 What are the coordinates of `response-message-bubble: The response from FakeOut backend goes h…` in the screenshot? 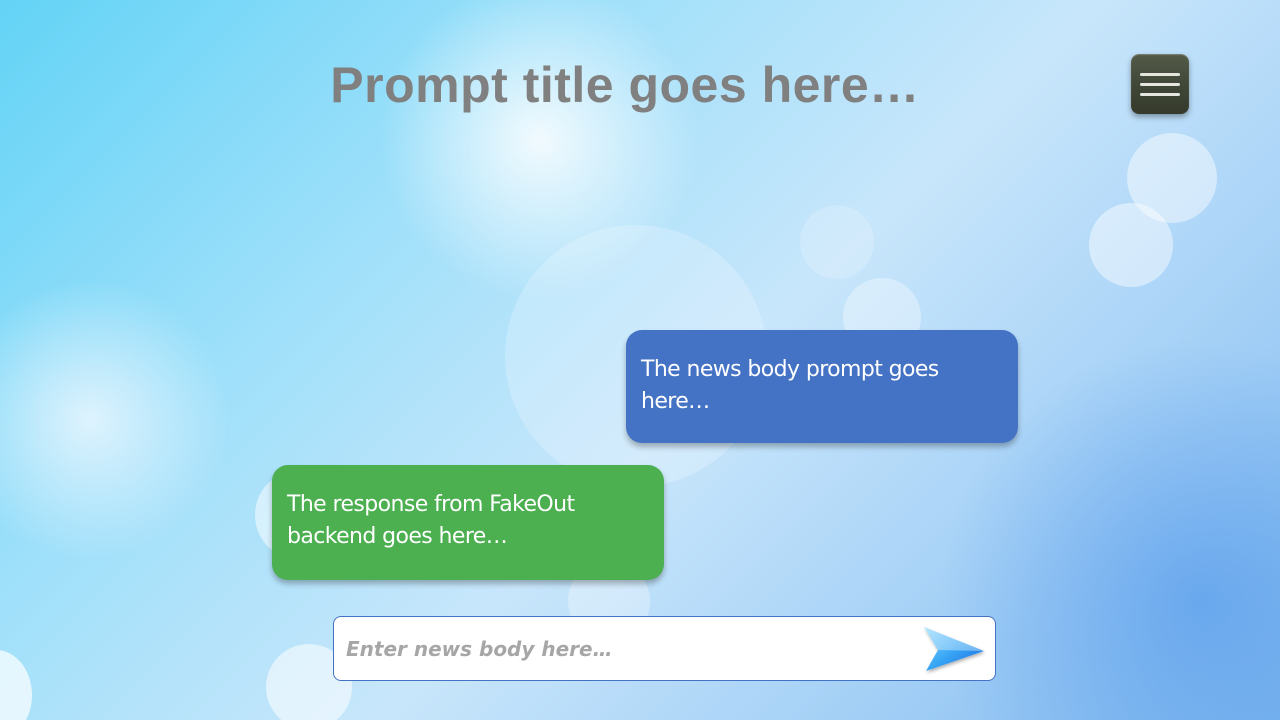 It's located at (468, 522).